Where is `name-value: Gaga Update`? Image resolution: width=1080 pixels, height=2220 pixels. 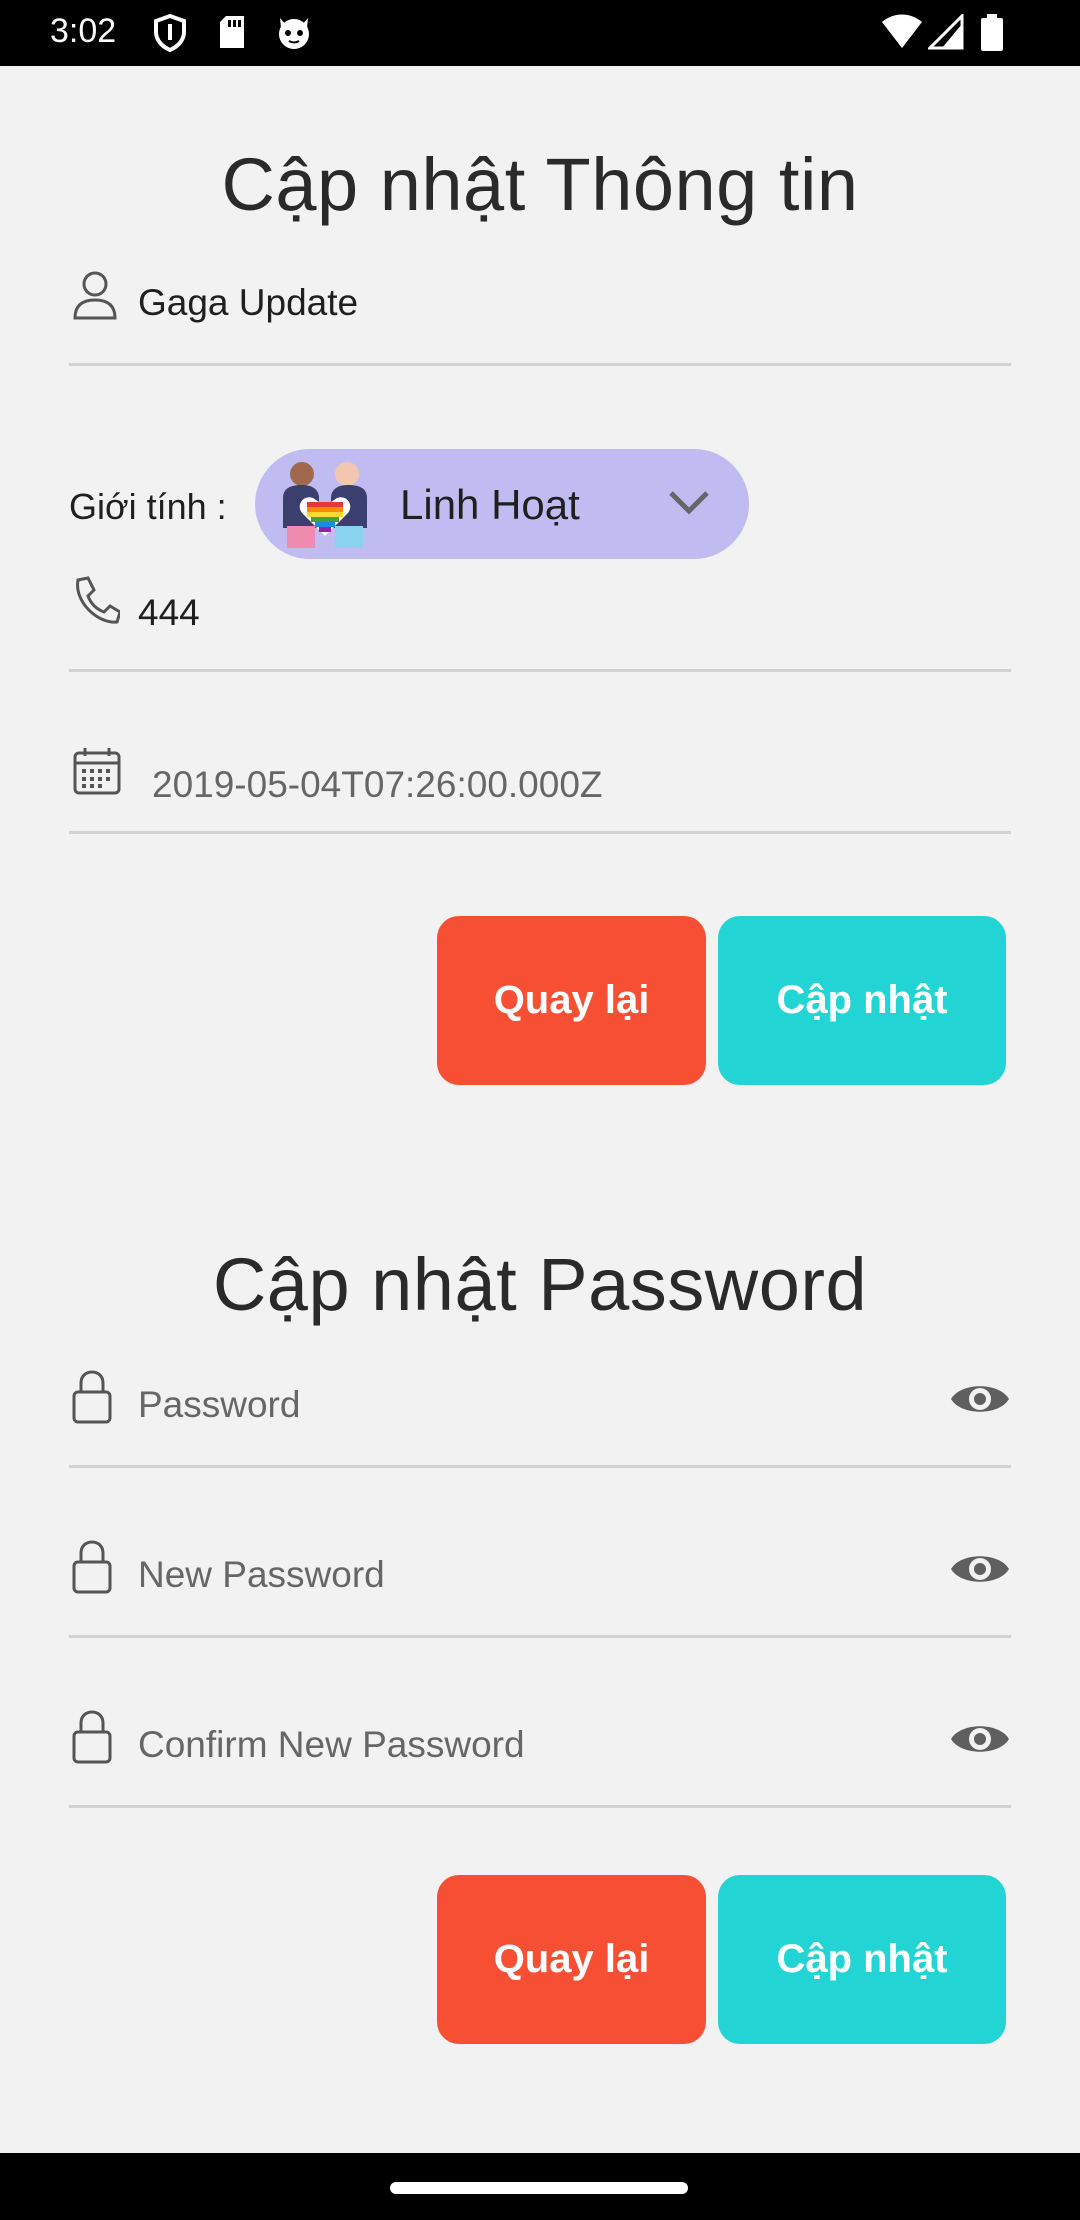
name-value: Gaga Update is located at coordinates (248, 302).